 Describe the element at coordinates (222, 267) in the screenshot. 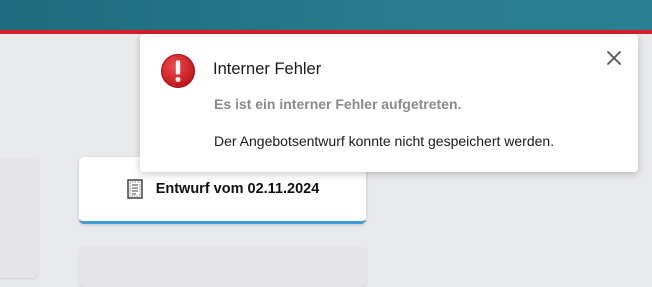

I see `next-card` at that location.